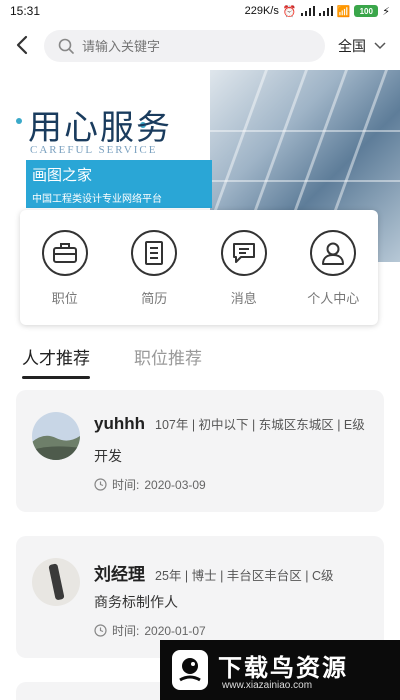  I want to click on time-value: 2020-01-07, so click(175, 630).